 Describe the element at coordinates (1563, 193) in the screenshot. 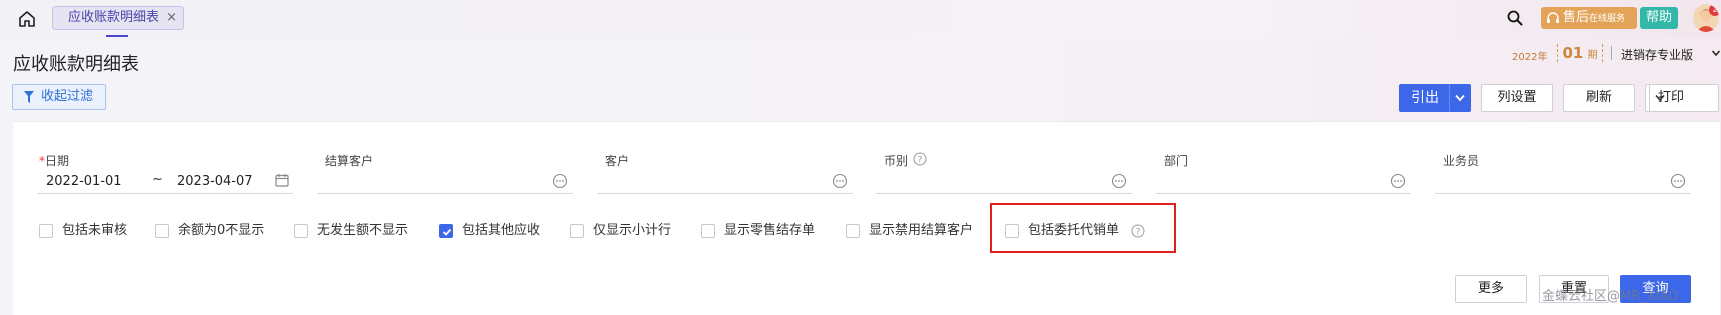

I see `salesperson-input` at that location.